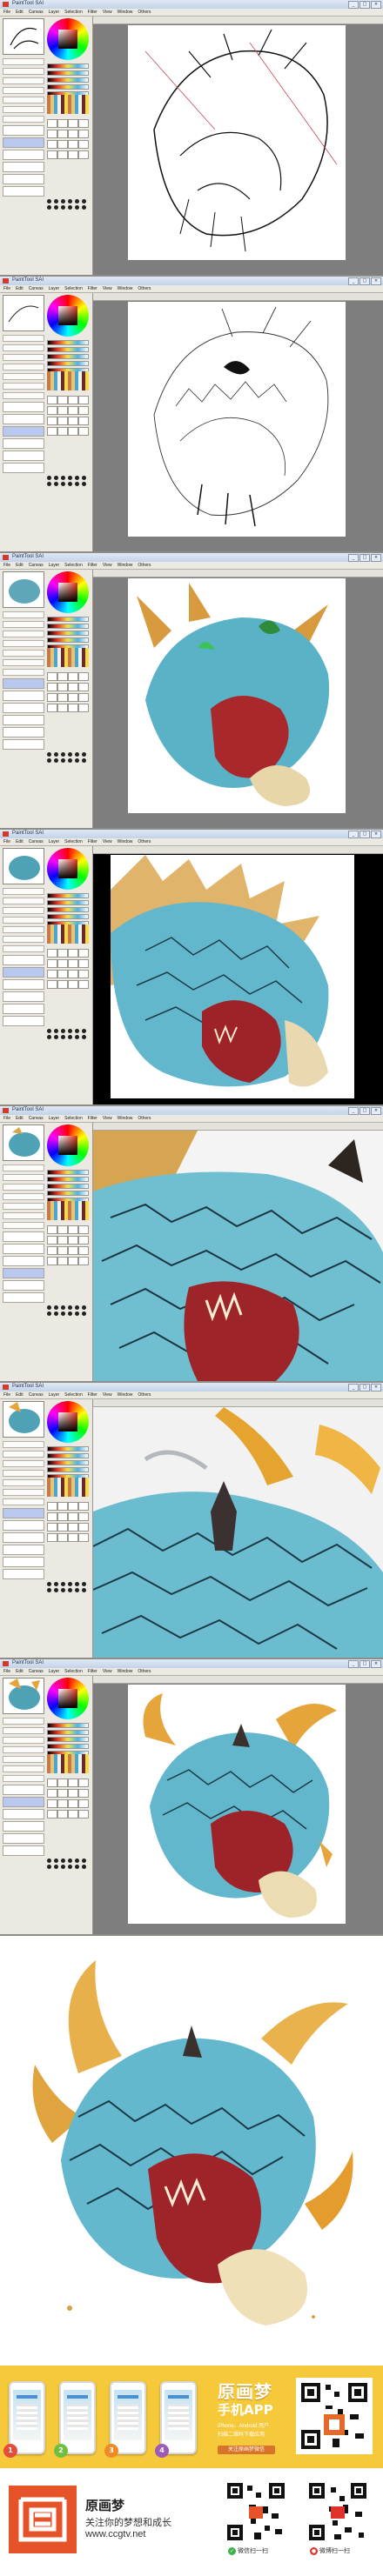 This screenshot has height=2576, width=383. I want to click on app-download-qr-code, so click(334, 2416).